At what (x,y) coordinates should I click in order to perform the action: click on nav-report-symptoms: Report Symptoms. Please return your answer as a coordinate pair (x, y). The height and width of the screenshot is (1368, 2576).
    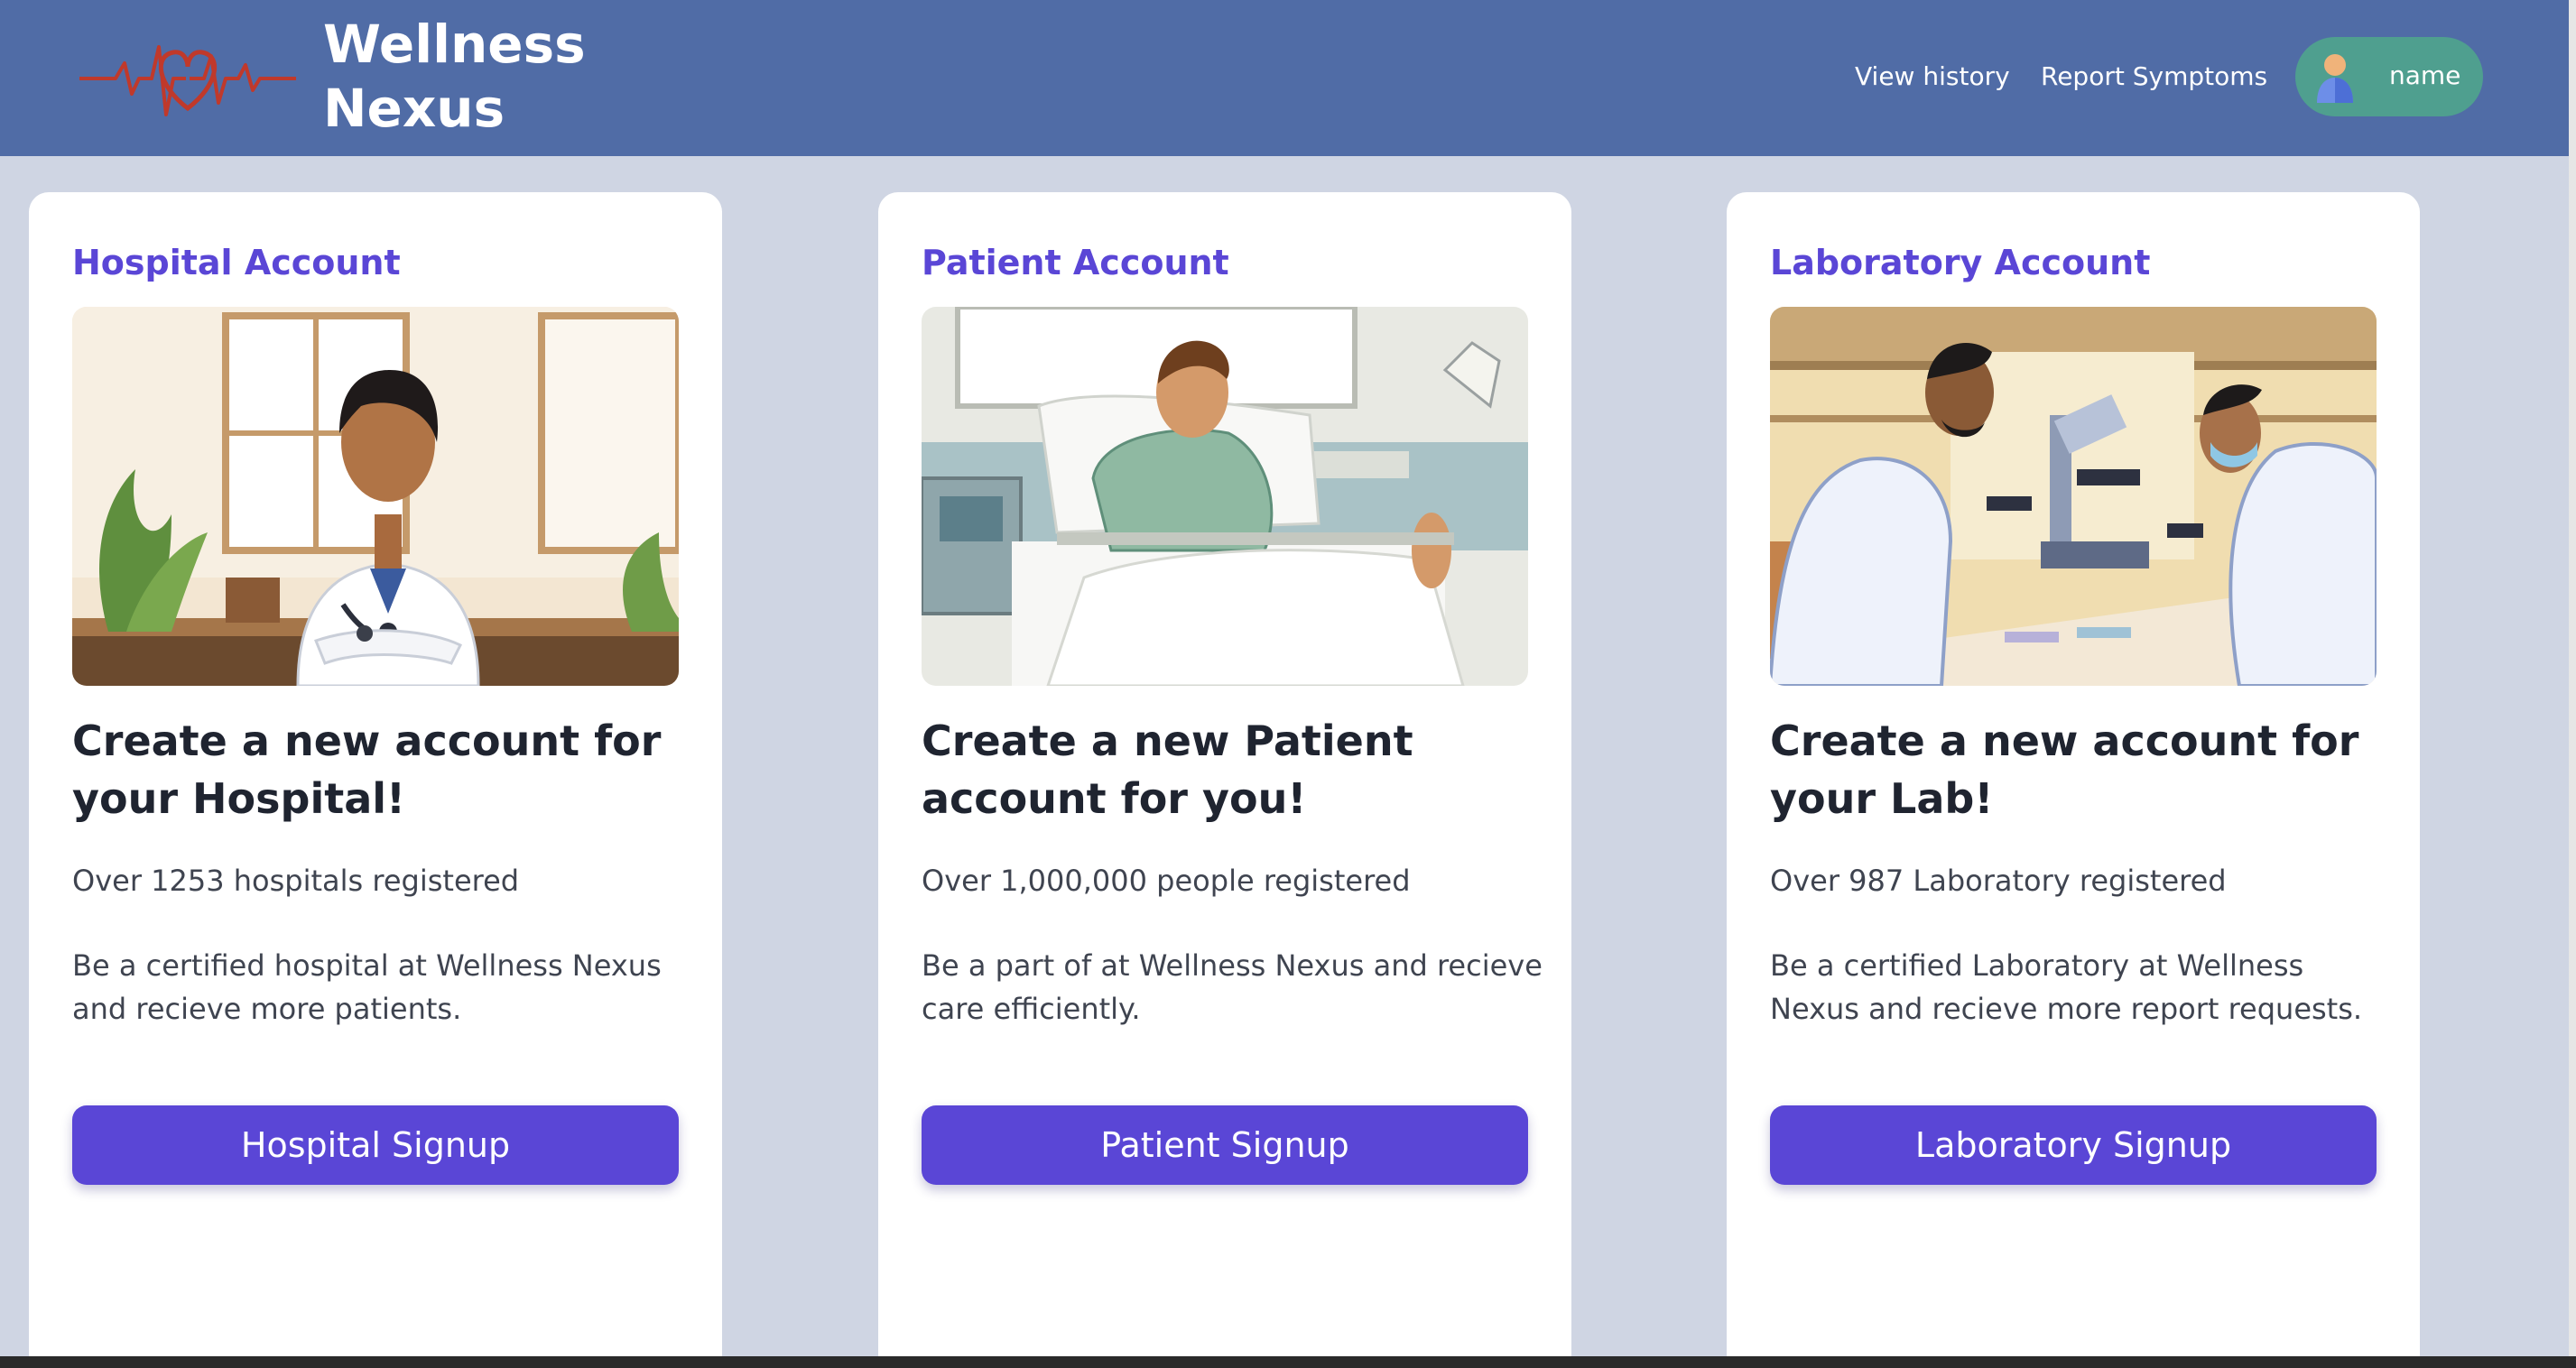
    Looking at the image, I should click on (2154, 76).